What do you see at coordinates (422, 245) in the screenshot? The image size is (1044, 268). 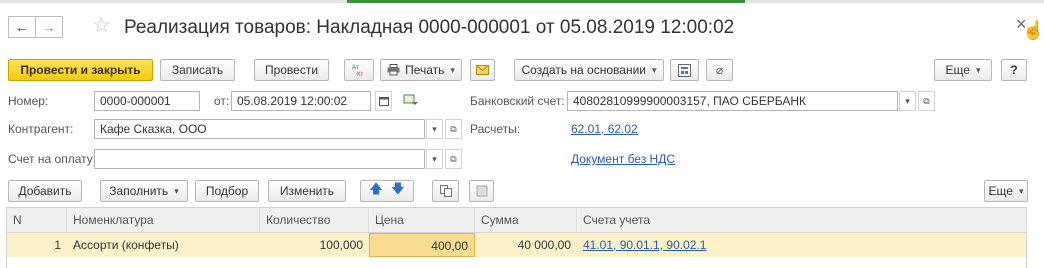 I see `row-price-selected: 400,00` at bounding box center [422, 245].